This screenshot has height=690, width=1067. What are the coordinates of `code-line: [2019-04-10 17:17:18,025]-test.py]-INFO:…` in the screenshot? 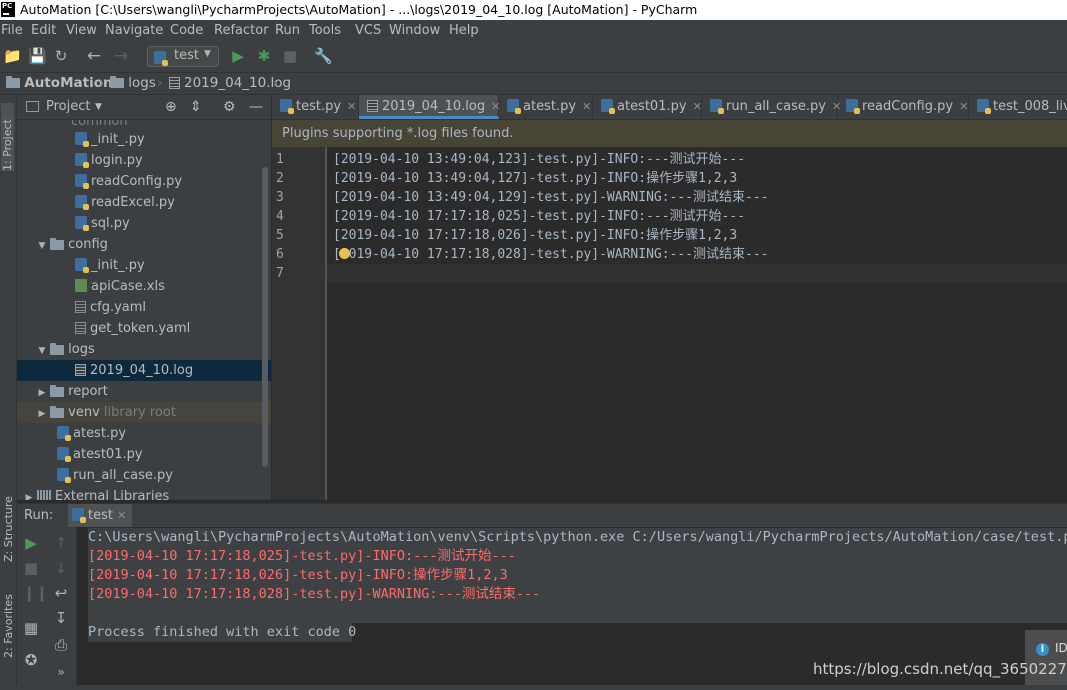 It's located at (539, 216).